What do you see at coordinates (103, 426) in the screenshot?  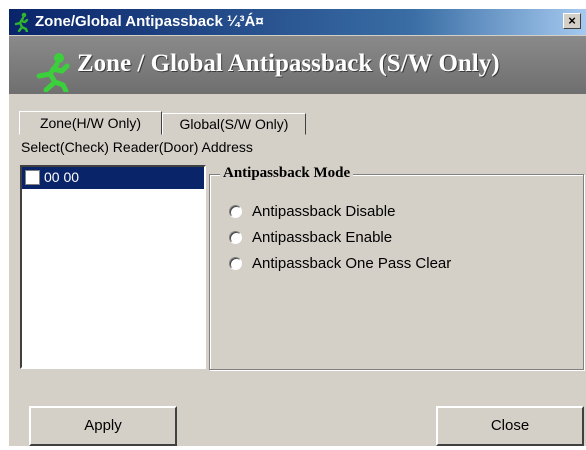 I see `apply-button: Apply` at bounding box center [103, 426].